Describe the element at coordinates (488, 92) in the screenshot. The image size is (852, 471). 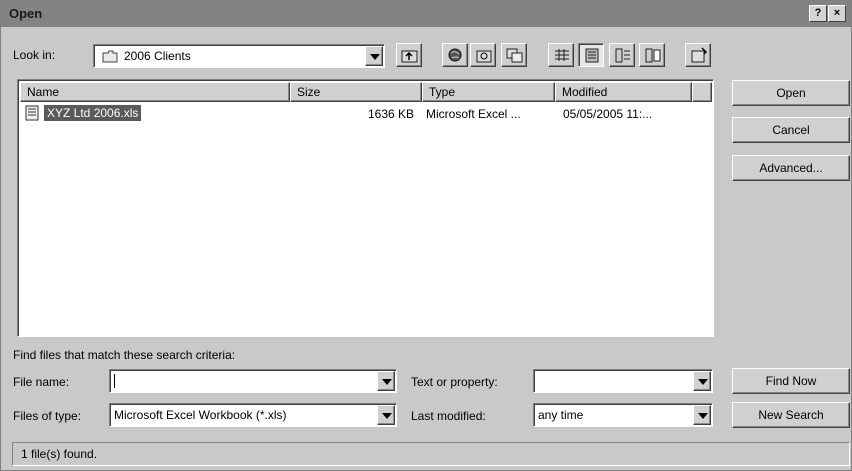
I see `column-header-type: Type` at that location.